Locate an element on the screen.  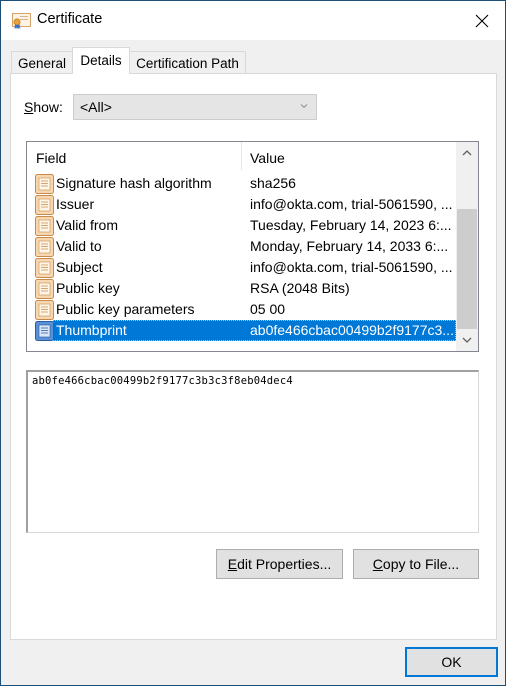
close-button is located at coordinates (482, 20).